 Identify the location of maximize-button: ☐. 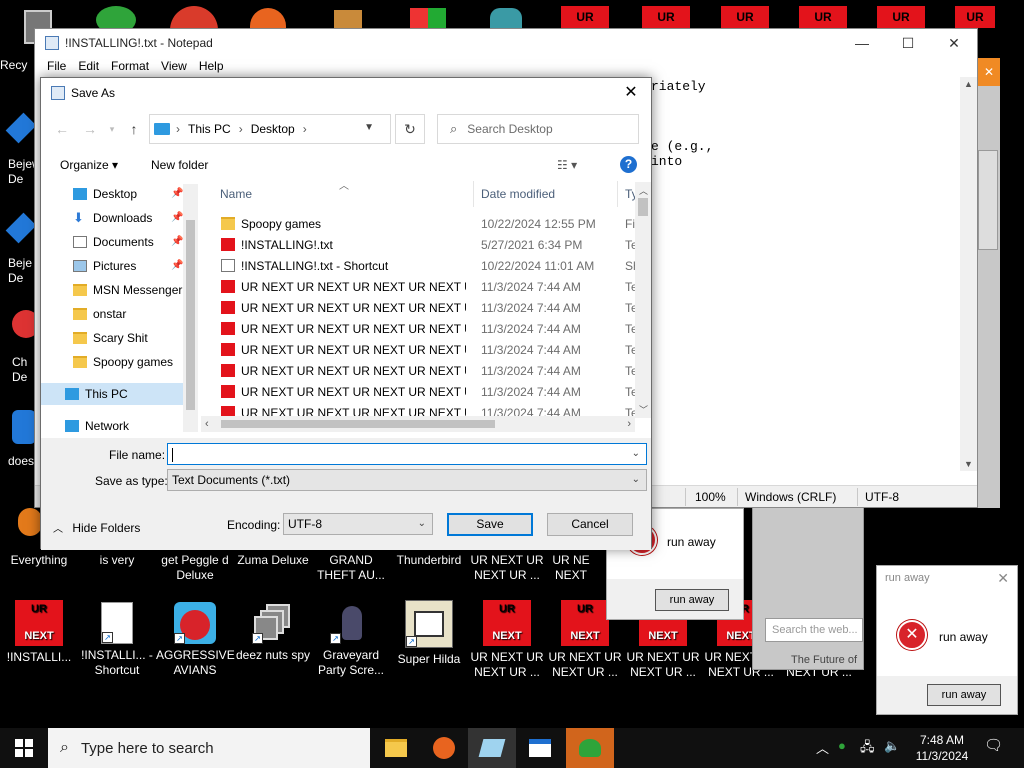
(908, 43).